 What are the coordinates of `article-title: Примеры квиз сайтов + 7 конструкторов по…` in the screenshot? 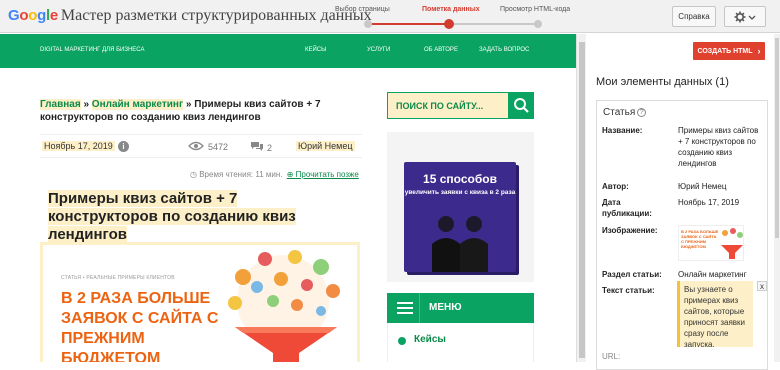 It's located at (198, 217).